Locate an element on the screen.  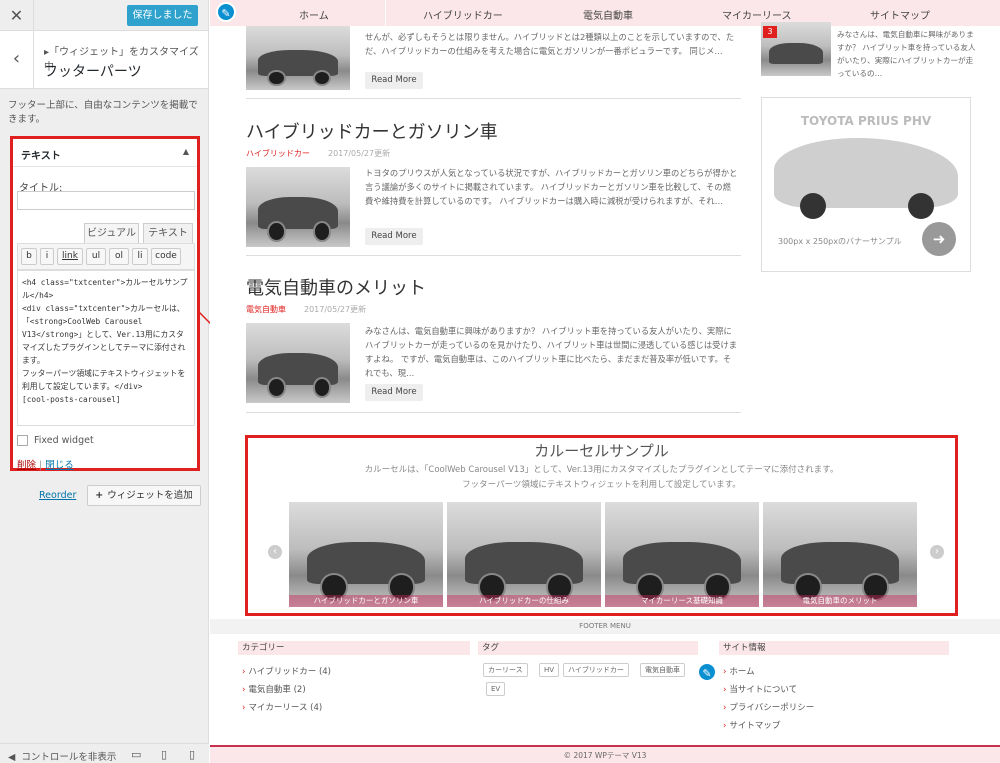
slide-caption: 電気自動車のメリット is located at coordinates (840, 601).